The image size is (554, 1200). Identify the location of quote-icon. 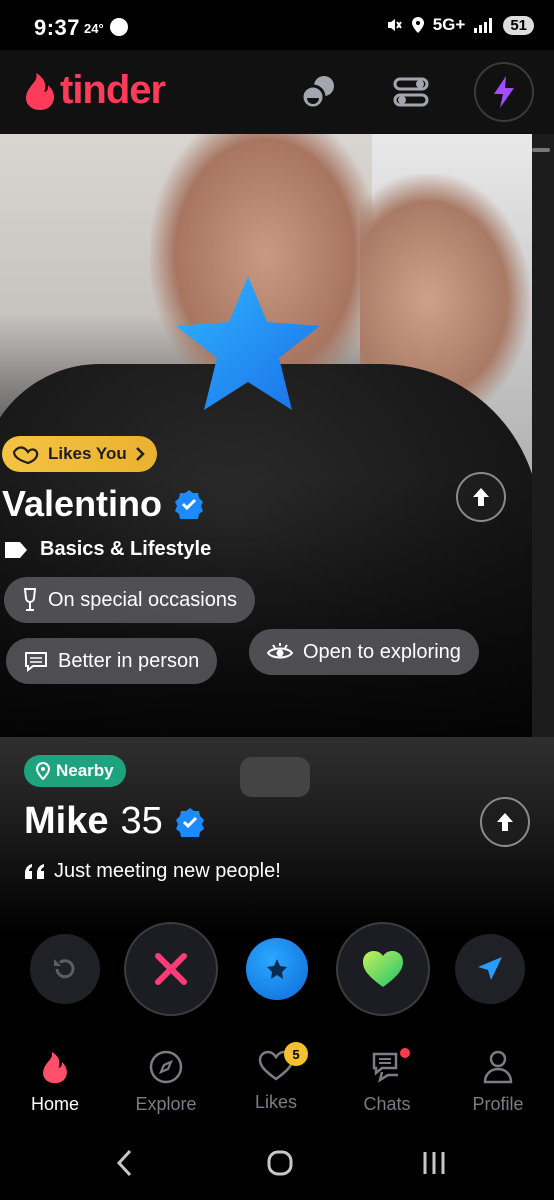
(34, 871).